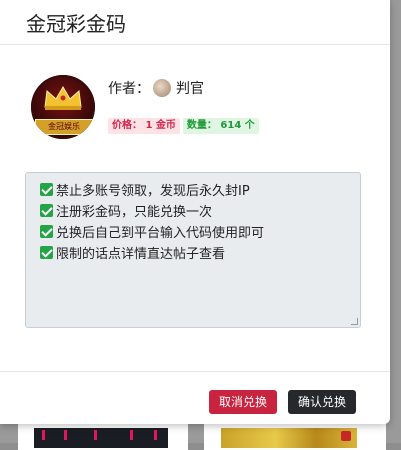 Image resolution: width=401 pixels, height=450 pixels. What do you see at coordinates (144, 126) in the screenshot?
I see `price-badge: 价格： 1 金币` at bounding box center [144, 126].